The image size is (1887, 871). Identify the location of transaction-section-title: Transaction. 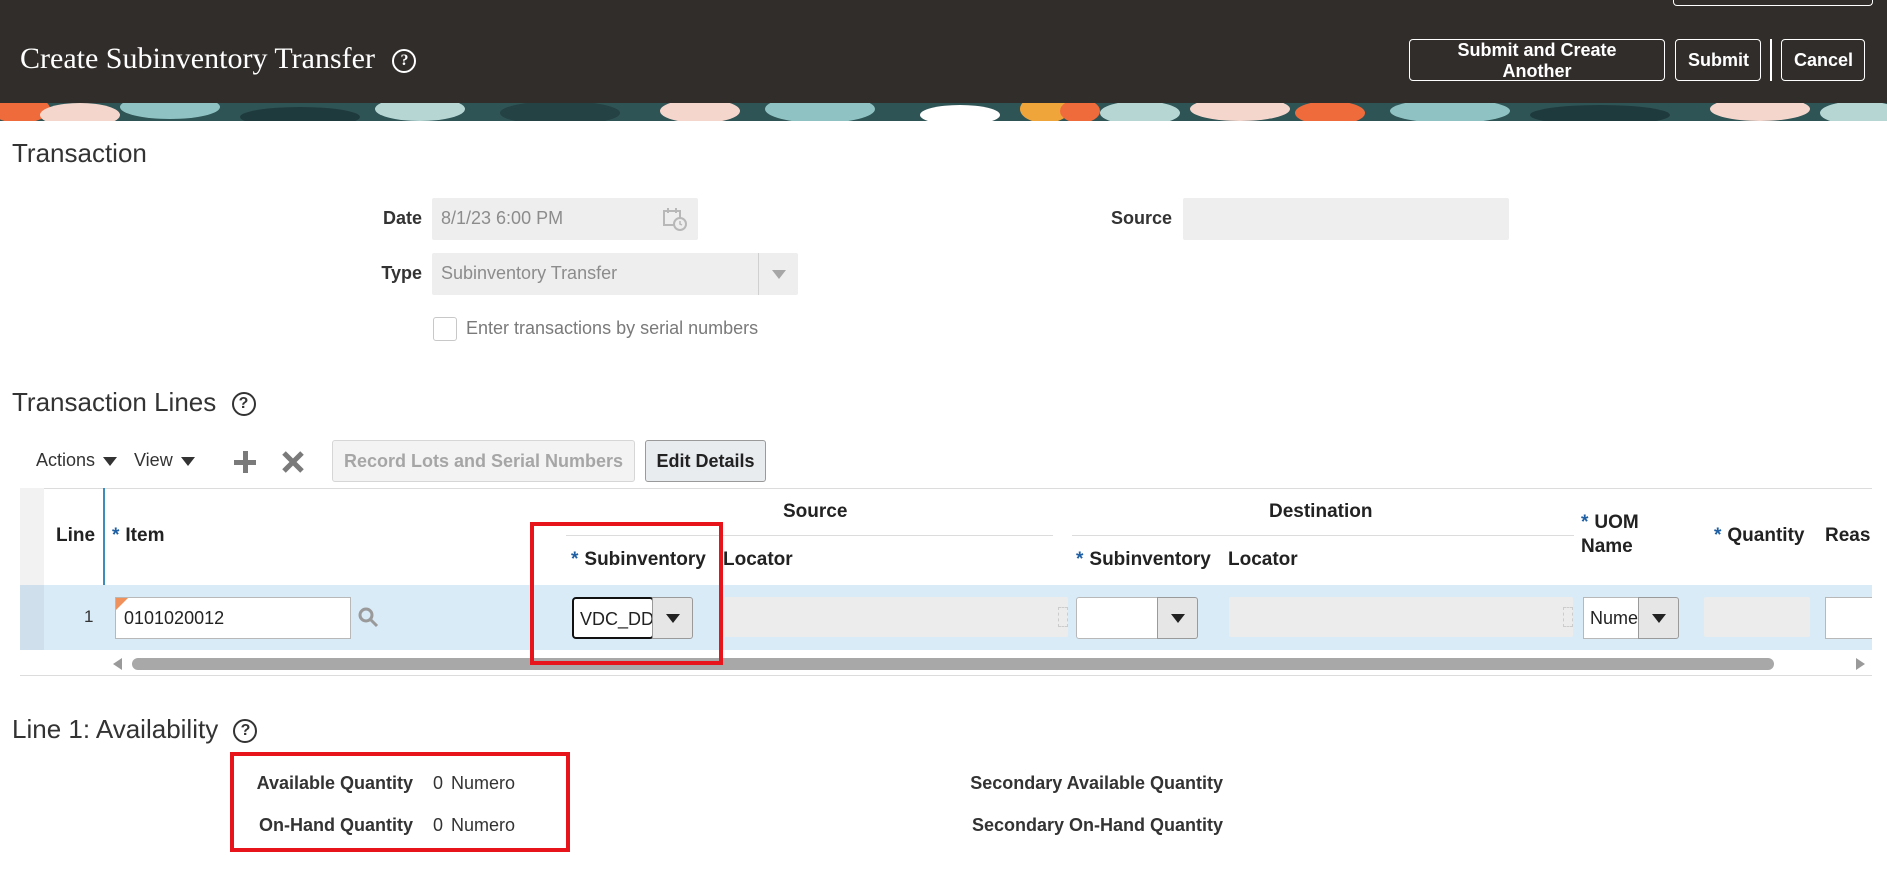
(79, 153).